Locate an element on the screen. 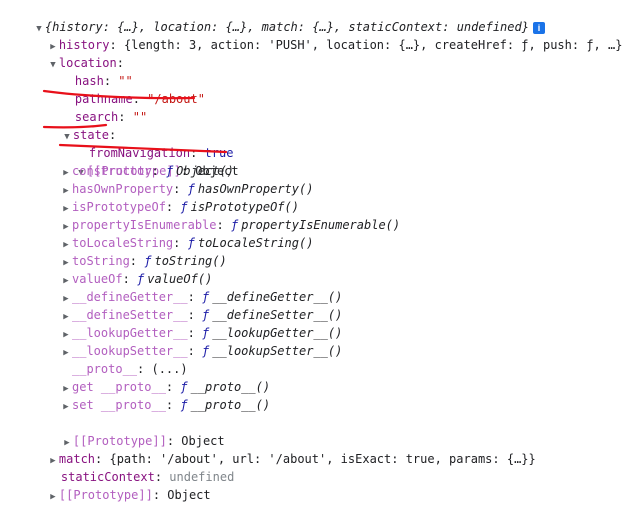 Image resolution: width=635 pixels, height=524 pixels. property-value: __lookupSetter__() is located at coordinates (277, 351).